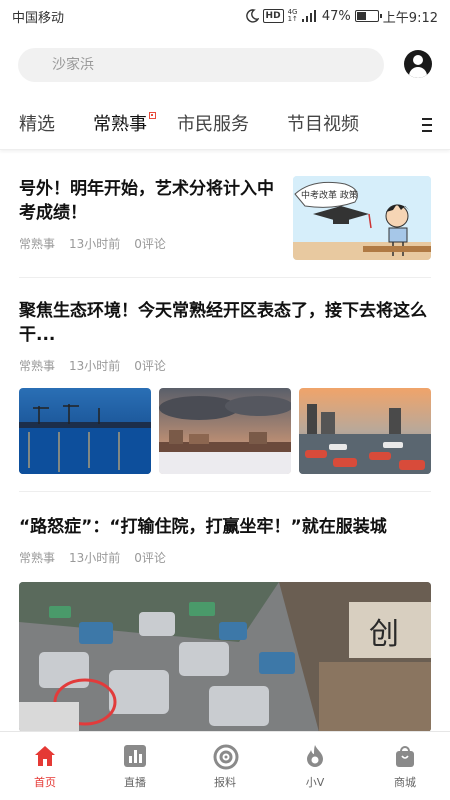 This screenshot has height=800, width=450. What do you see at coordinates (45, 756) in the screenshot?
I see `home-icon` at bounding box center [45, 756].